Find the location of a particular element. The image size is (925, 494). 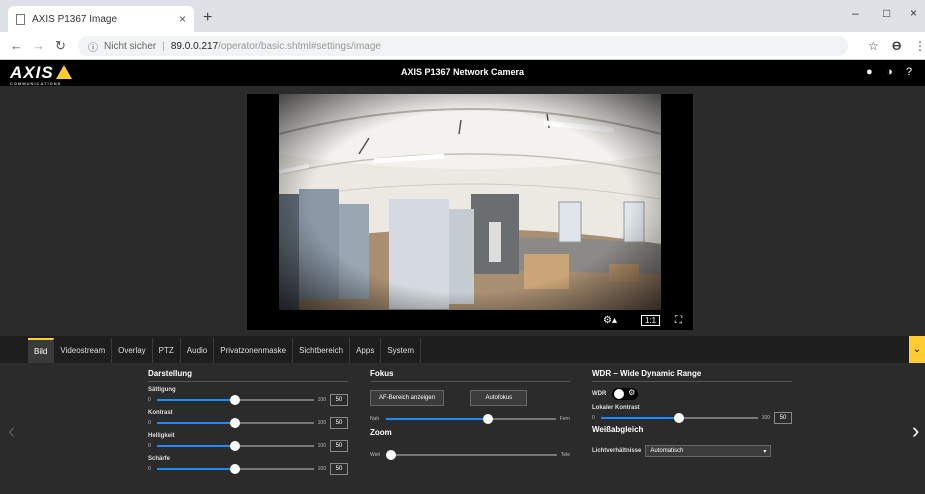

profile-icon: ϴ is located at coordinates (896, 46).